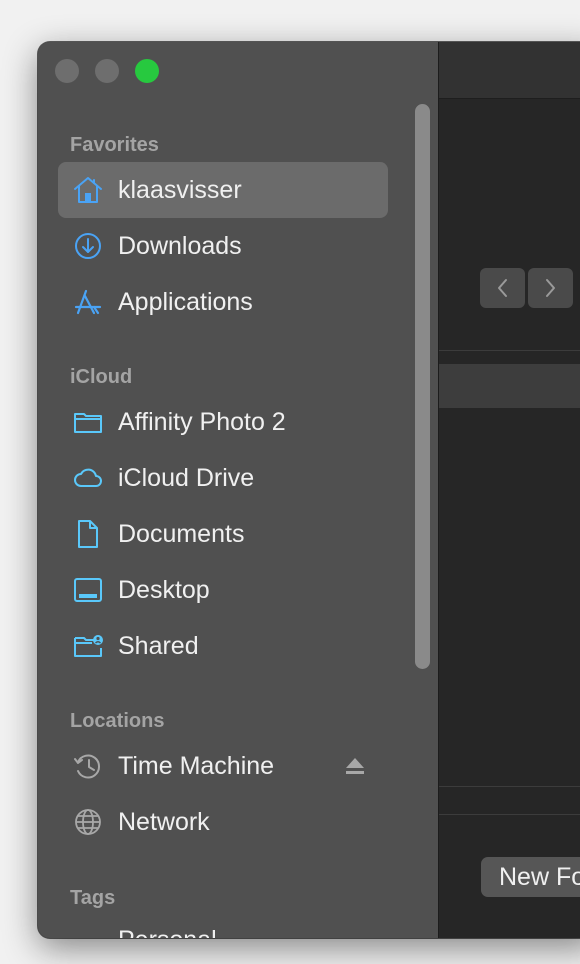 Image resolution: width=580 pixels, height=964 pixels. Describe the element at coordinates (509, 386) in the screenshot. I see `column-header` at that location.